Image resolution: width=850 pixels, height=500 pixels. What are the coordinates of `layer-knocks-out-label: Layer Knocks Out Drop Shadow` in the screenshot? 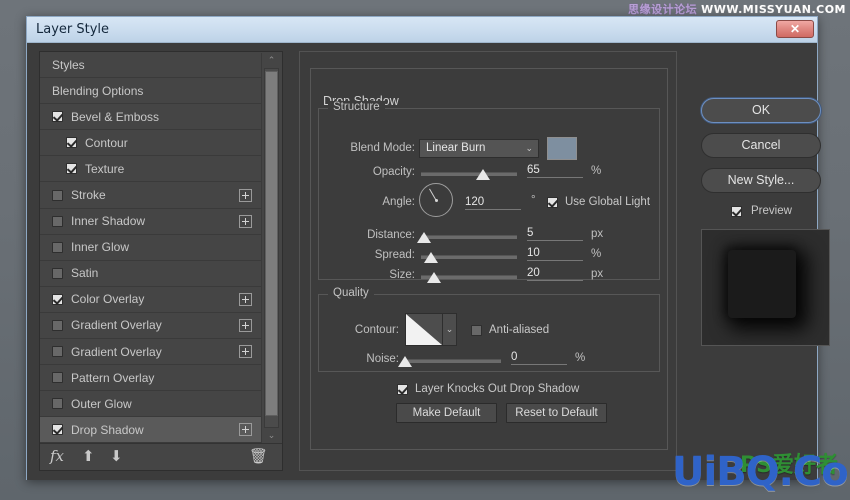 It's located at (497, 389).